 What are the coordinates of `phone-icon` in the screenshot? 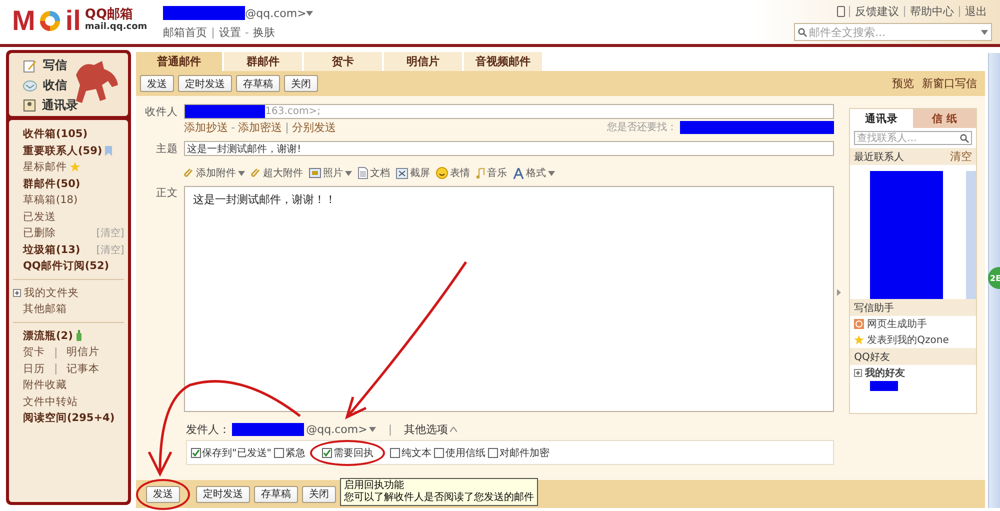 It's located at (841, 11).